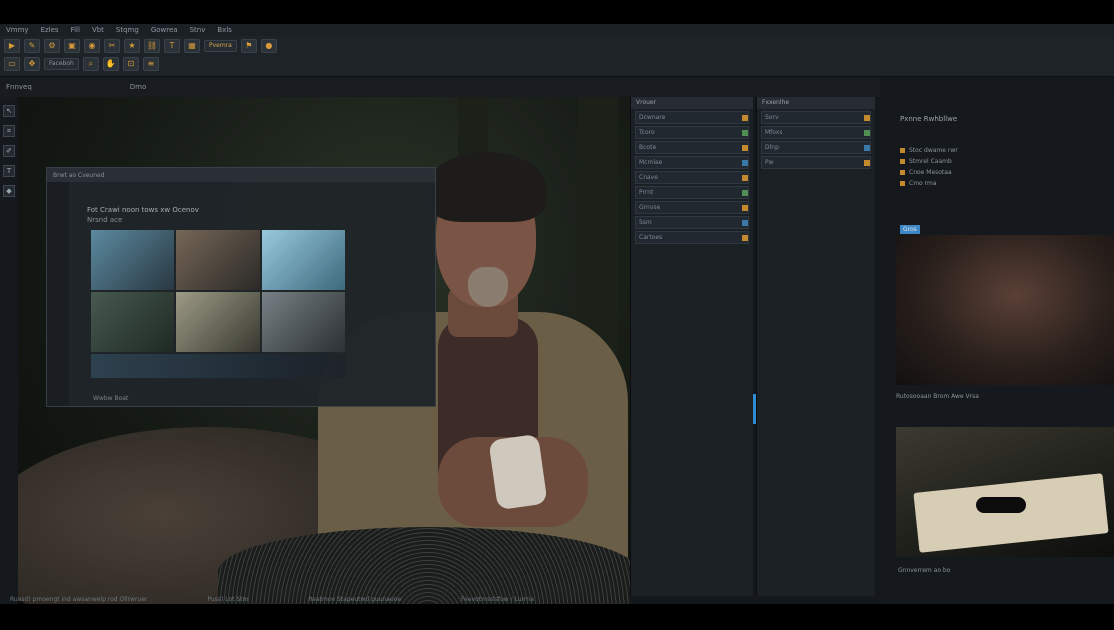  What do you see at coordinates (268, 46) in the screenshot?
I see `circle-icon: ●` at bounding box center [268, 46].